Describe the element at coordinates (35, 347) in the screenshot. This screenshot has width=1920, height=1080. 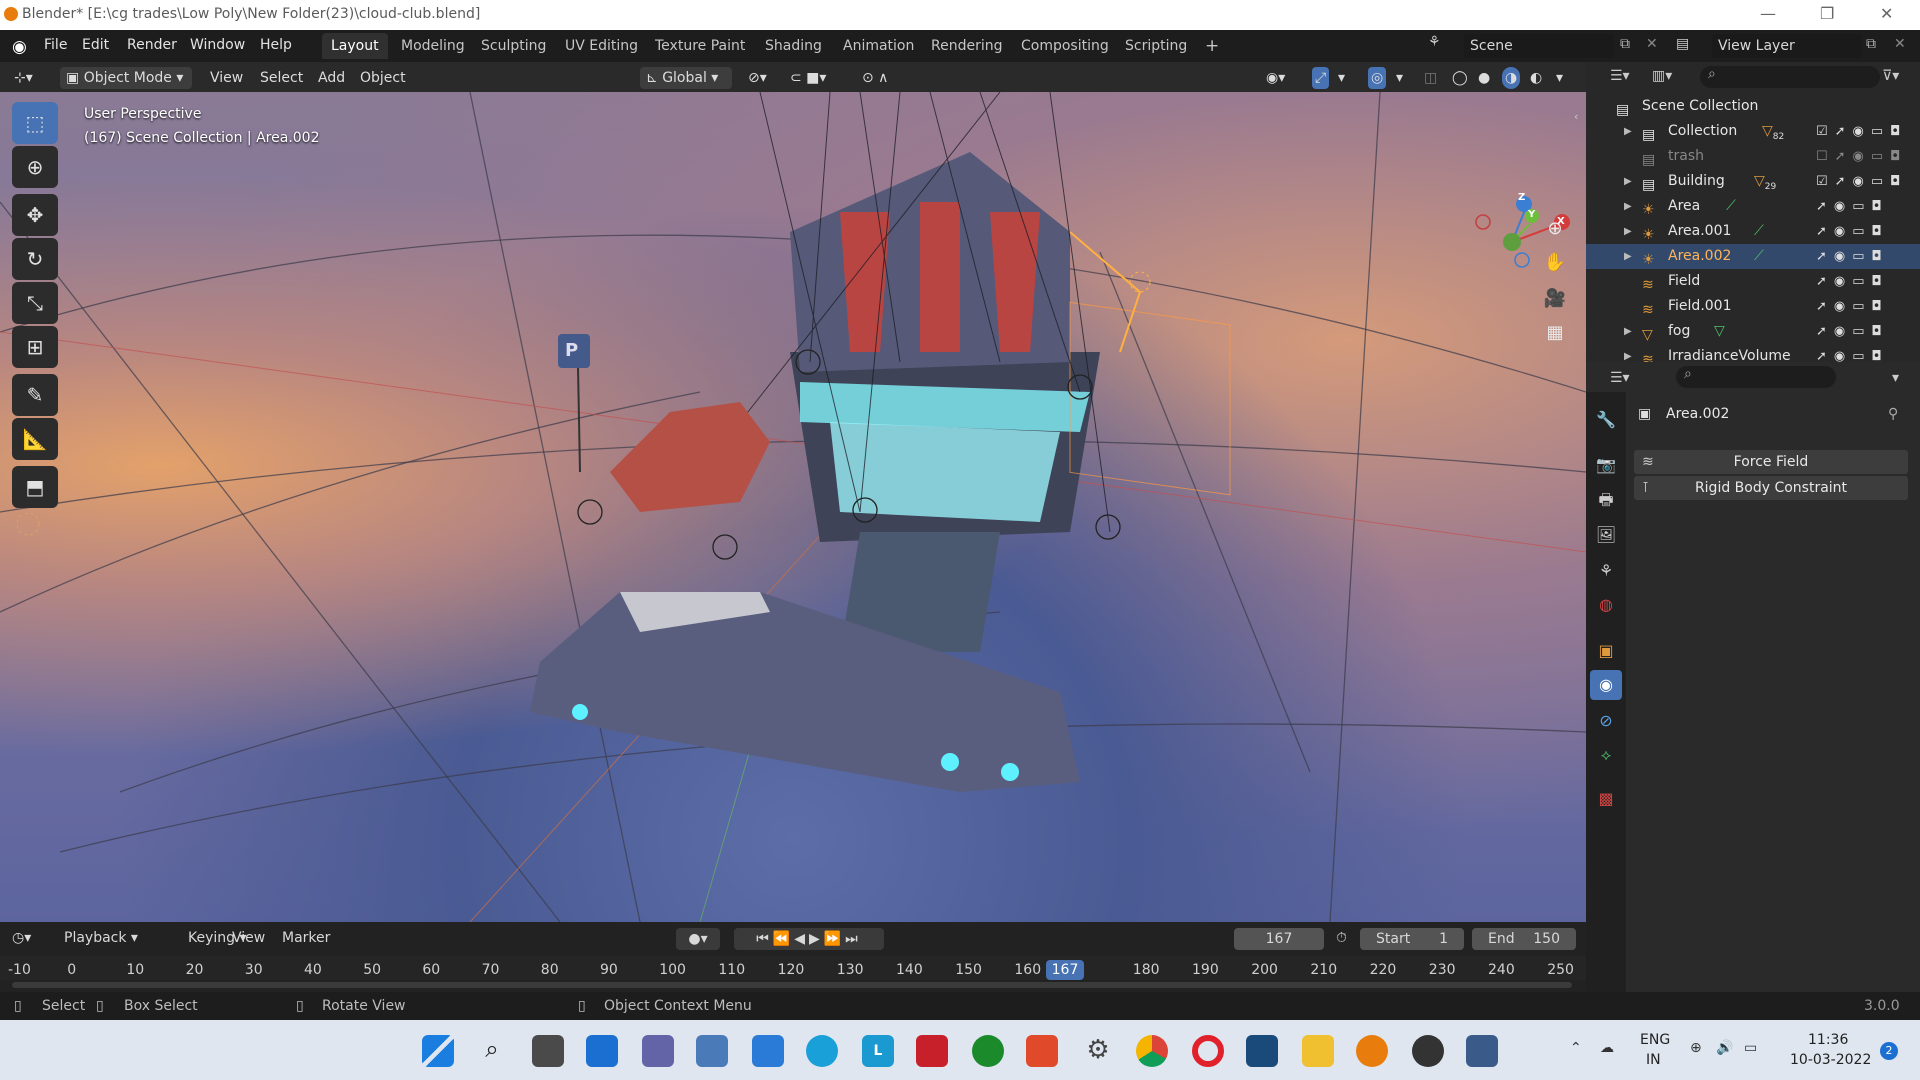
I see `transform-tool-icon: ⊞` at that location.